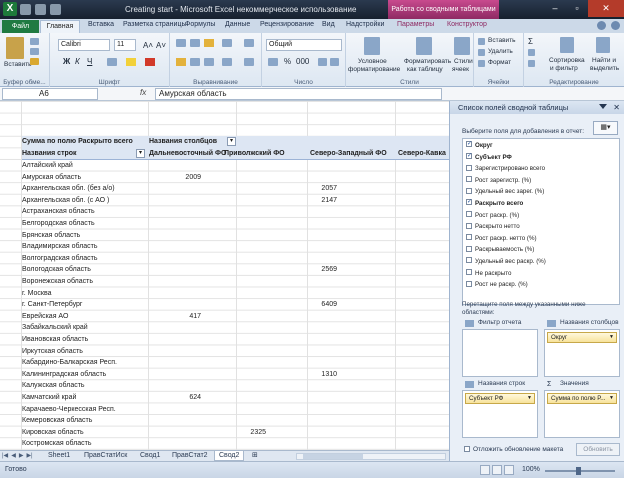 The width and height of the screenshot is (624, 478). Describe the element at coordinates (497, 470) in the screenshot. I see `page-layout-view-icon` at that location.